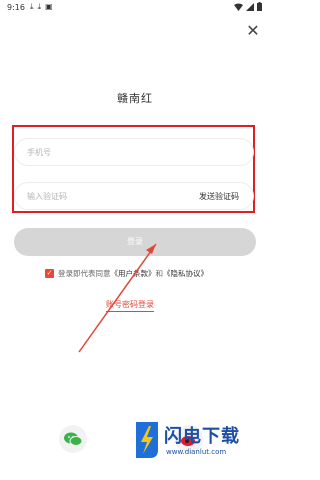 Image resolution: width=320 pixels, height=480 pixels. I want to click on watermark-url: www.dianlut.com, so click(196, 452).